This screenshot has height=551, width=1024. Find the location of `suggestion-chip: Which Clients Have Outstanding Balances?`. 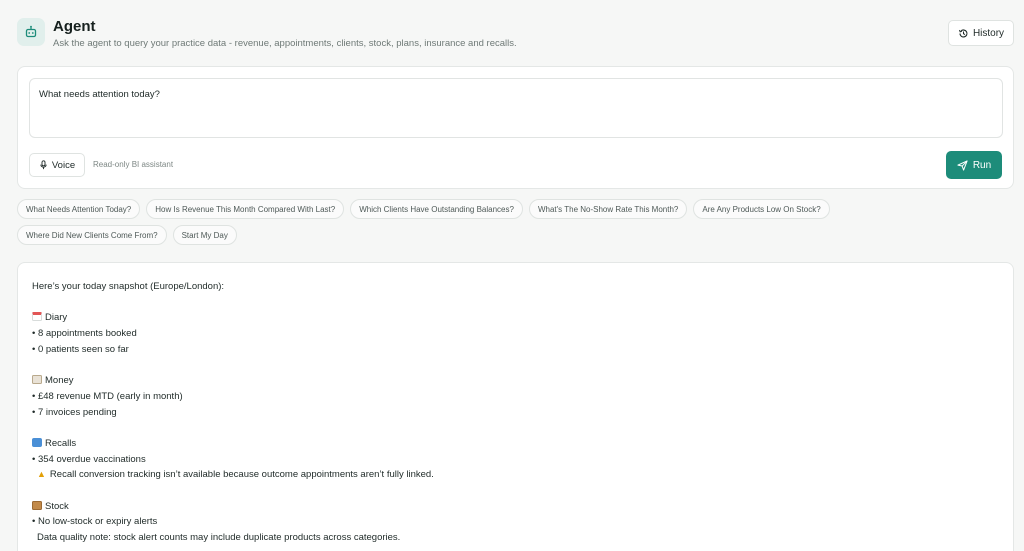

suggestion-chip: Which Clients Have Outstanding Balances? is located at coordinates (436, 209).